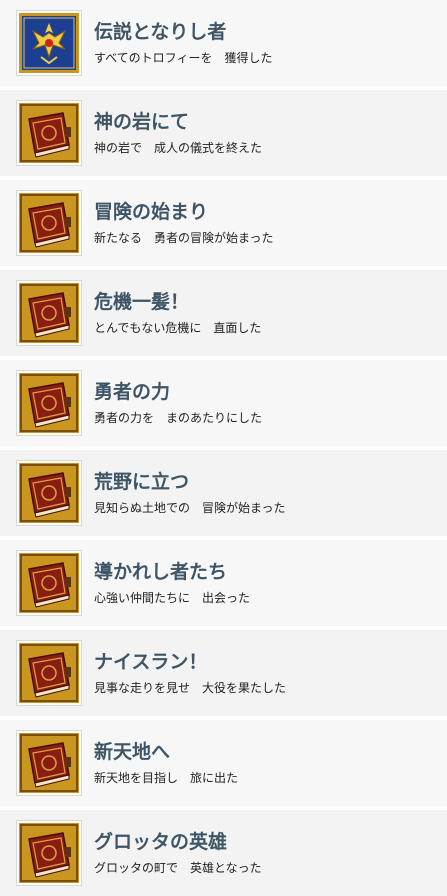 This screenshot has width=447, height=896. What do you see at coordinates (178, 418) in the screenshot?
I see `trophy-description: 勇者の力を まのあたりにした` at bounding box center [178, 418].